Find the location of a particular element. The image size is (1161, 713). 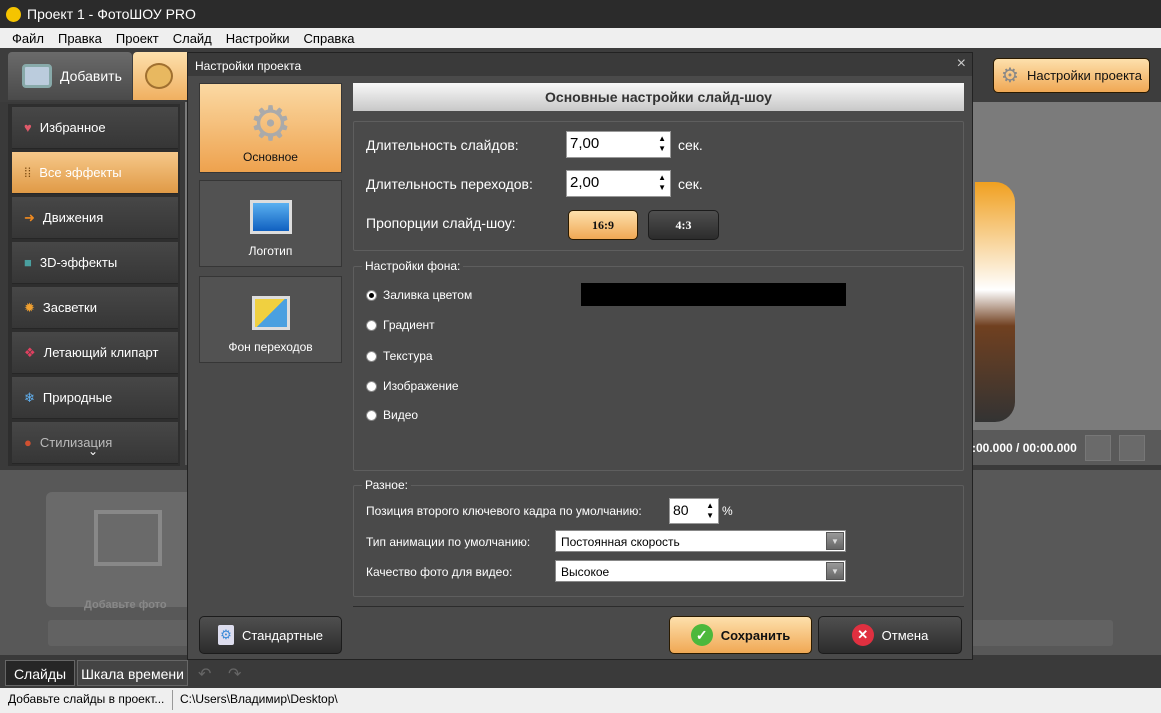

close-circle-icon: ✕ is located at coordinates (862, 635).